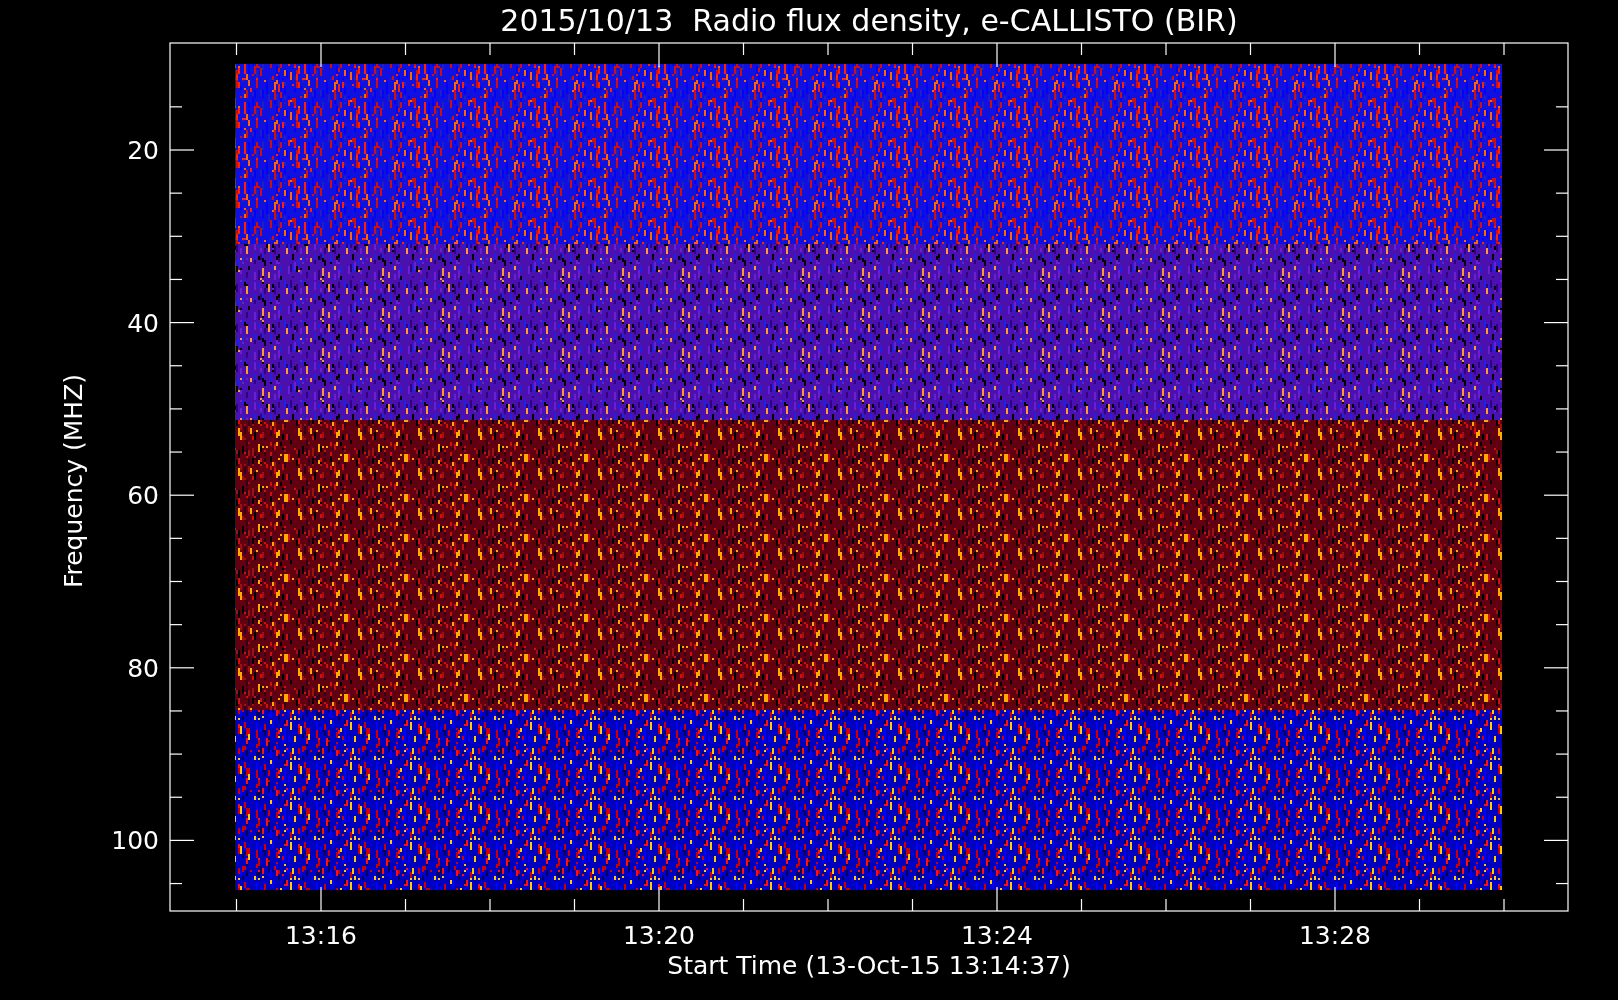 The image size is (1618, 1000). Describe the element at coordinates (143, 496) in the screenshot. I see `y-tick-label: 60` at that location.